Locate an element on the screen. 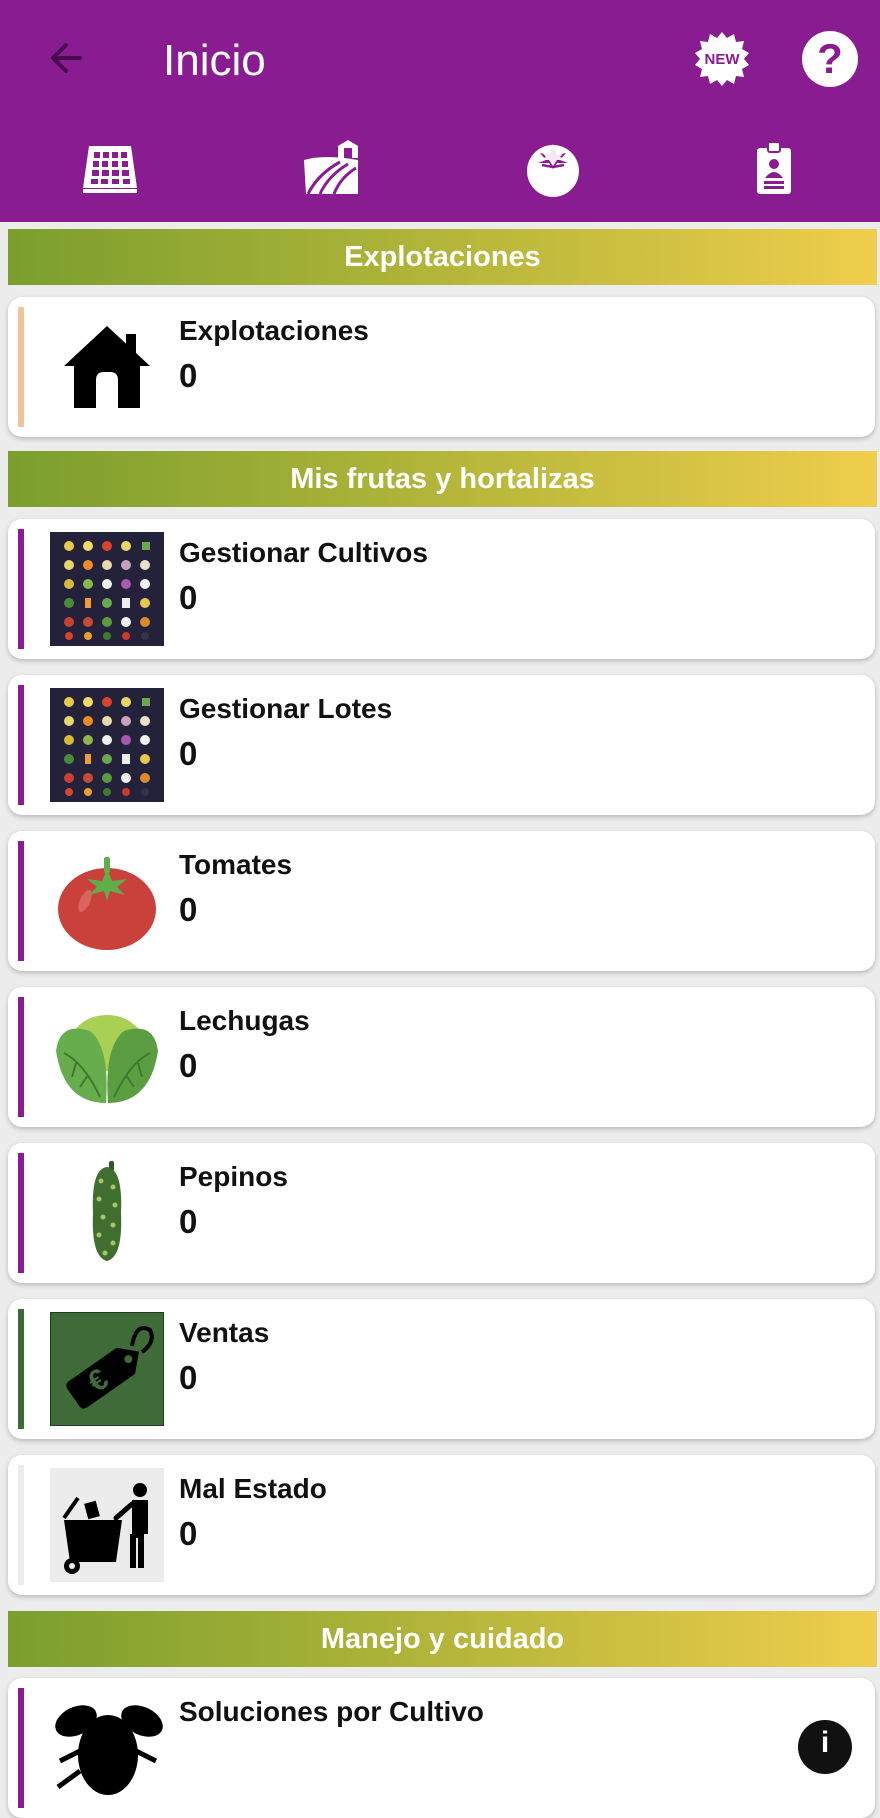  tab-calendar is located at coordinates (110, 168).